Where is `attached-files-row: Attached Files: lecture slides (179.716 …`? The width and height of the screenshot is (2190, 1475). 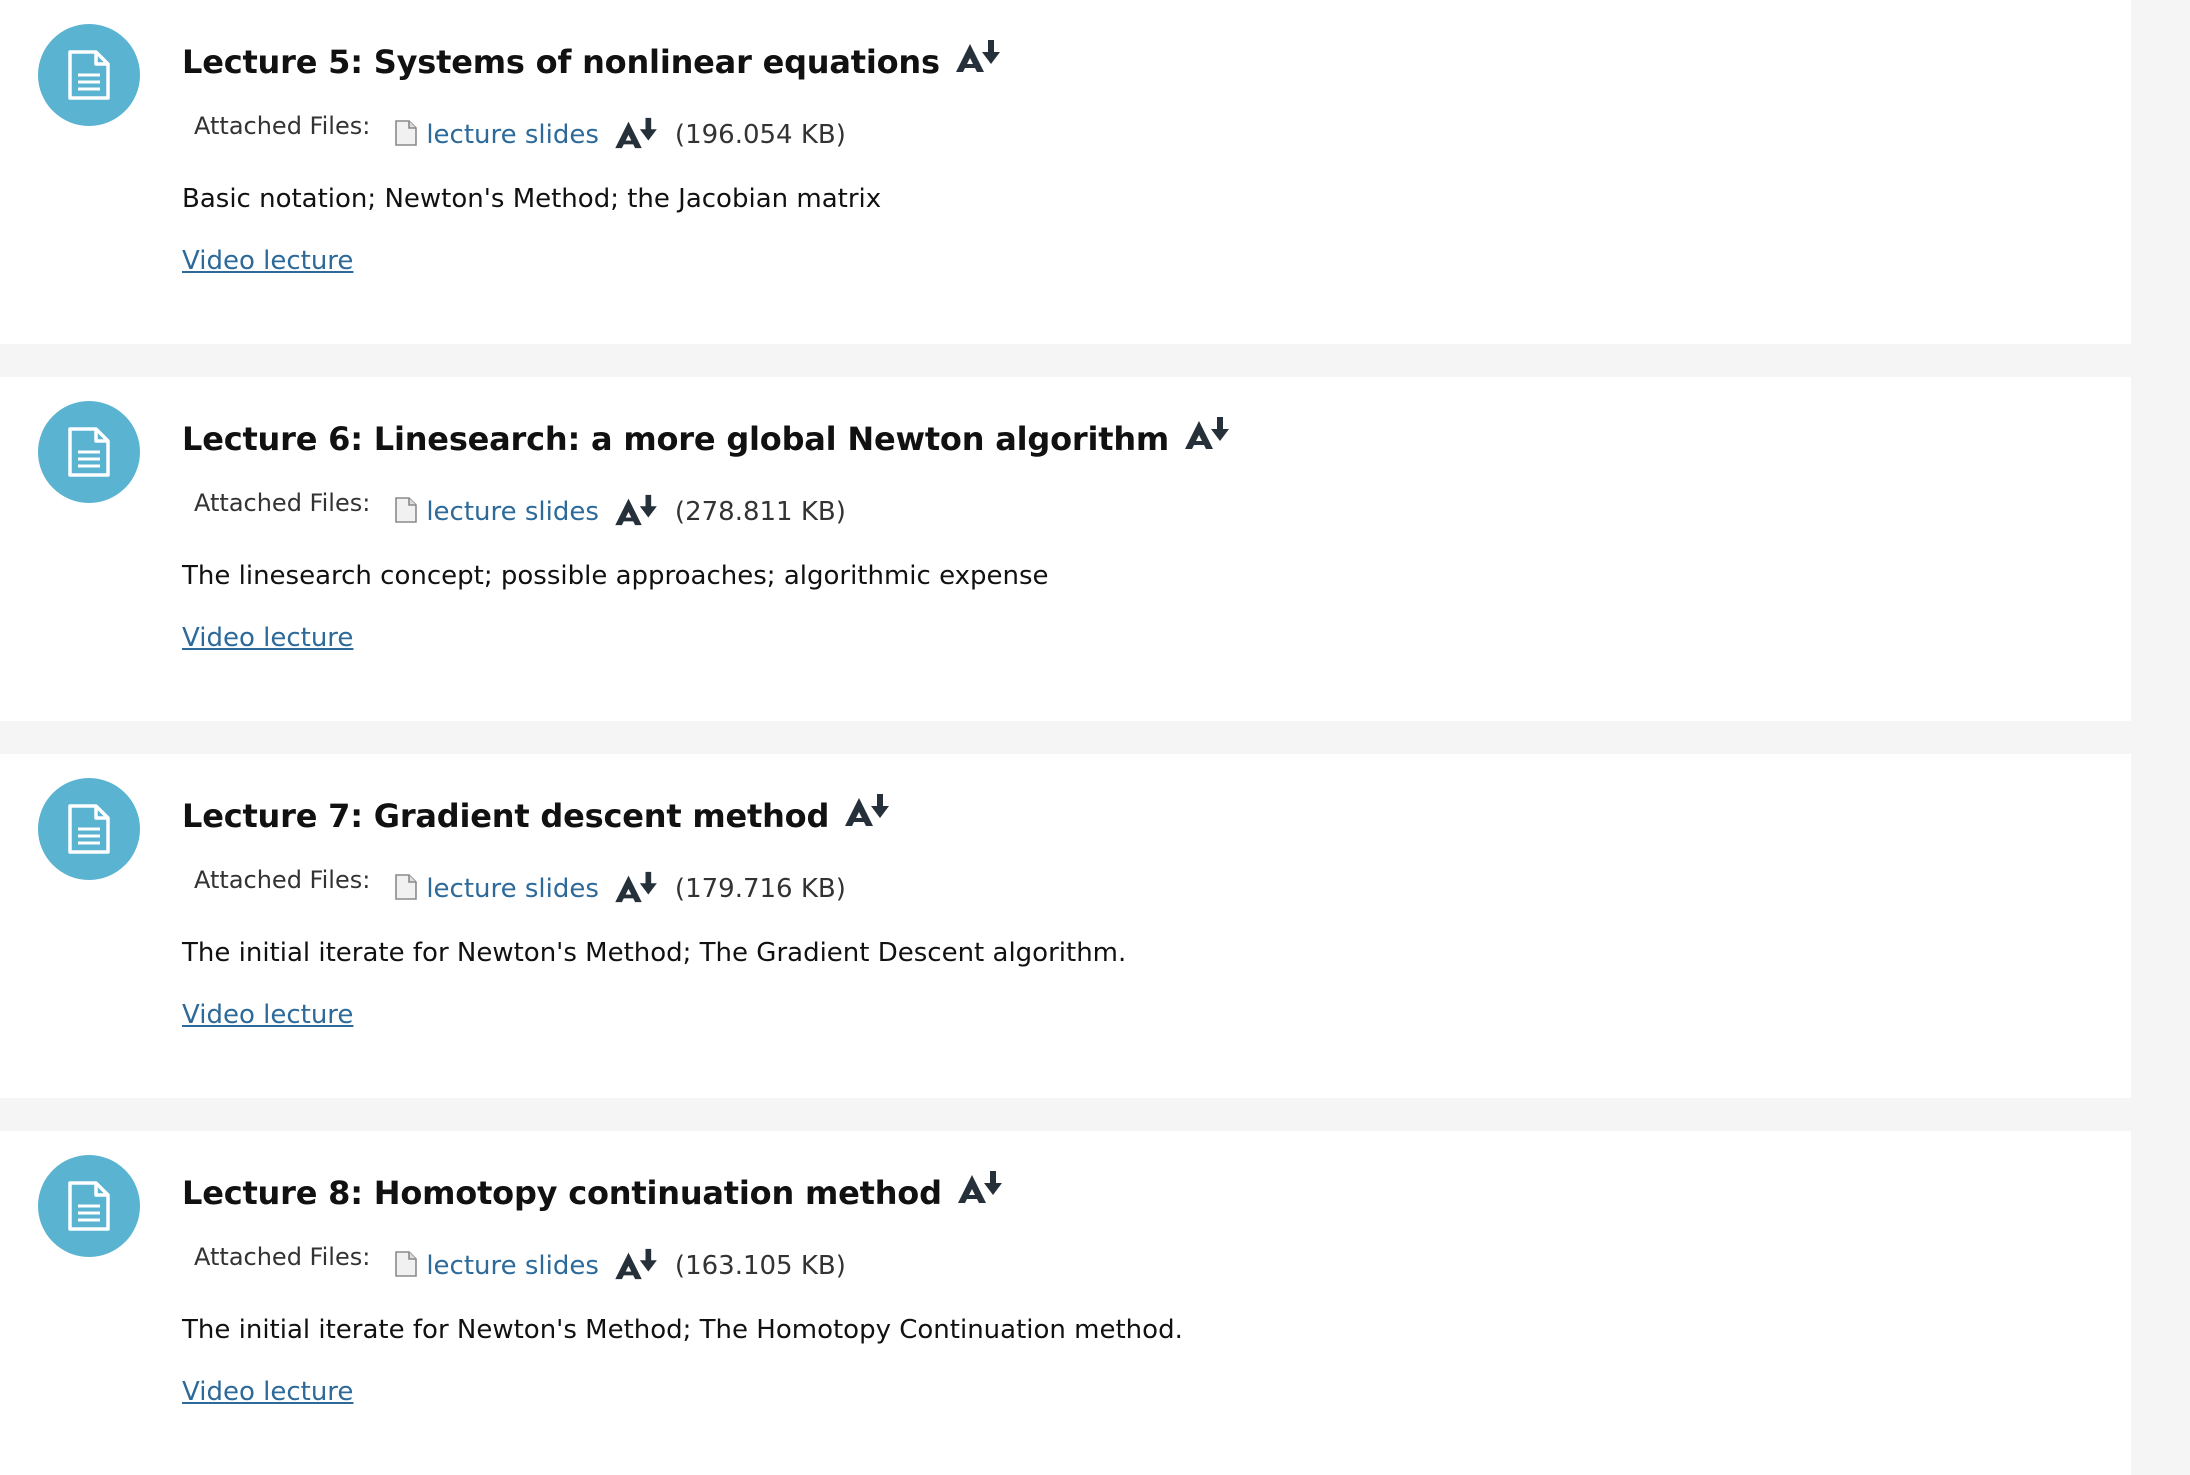
attached-files-row: Attached Files: lecture slides (179.716 … is located at coordinates (520, 887).